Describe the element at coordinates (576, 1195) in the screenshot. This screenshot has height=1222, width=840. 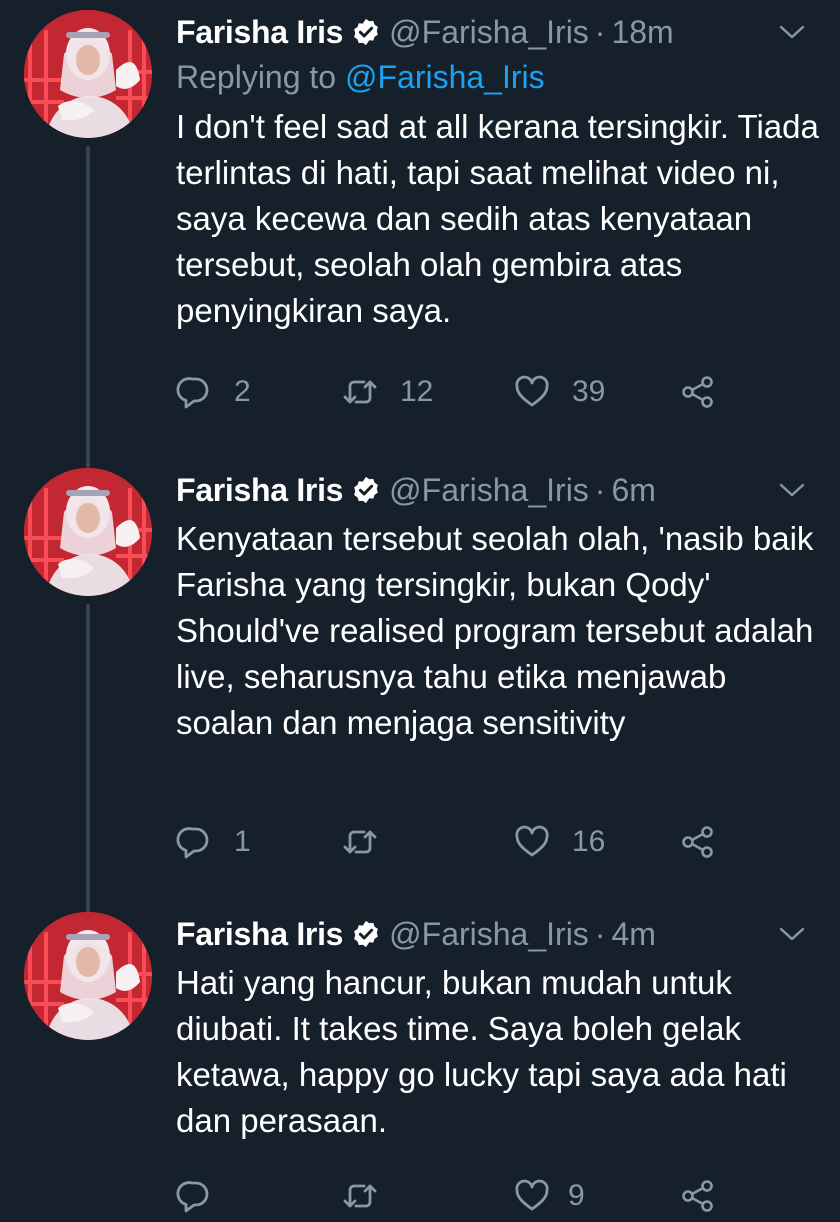
I see `like-count: 9` at that location.